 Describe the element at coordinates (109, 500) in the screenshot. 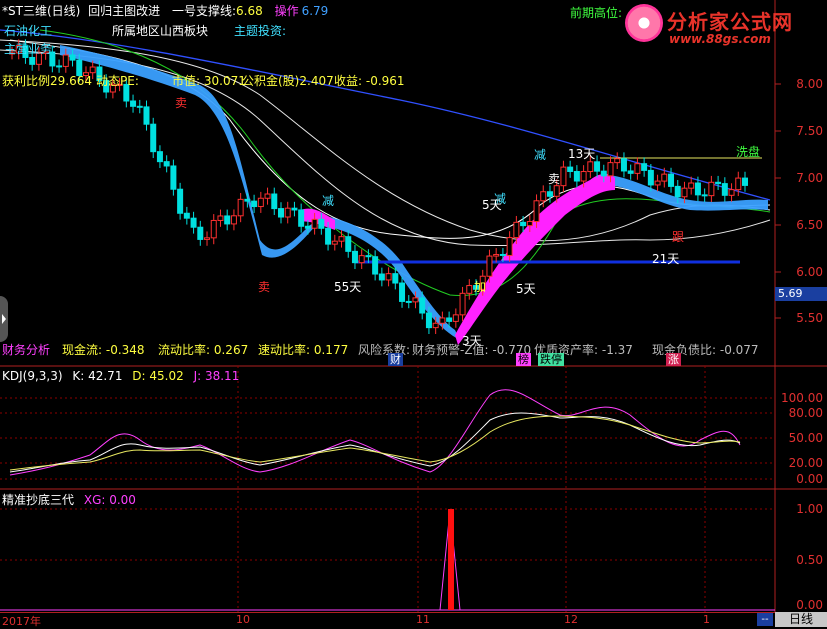

I see `xg-value: XG: 0.00` at that location.